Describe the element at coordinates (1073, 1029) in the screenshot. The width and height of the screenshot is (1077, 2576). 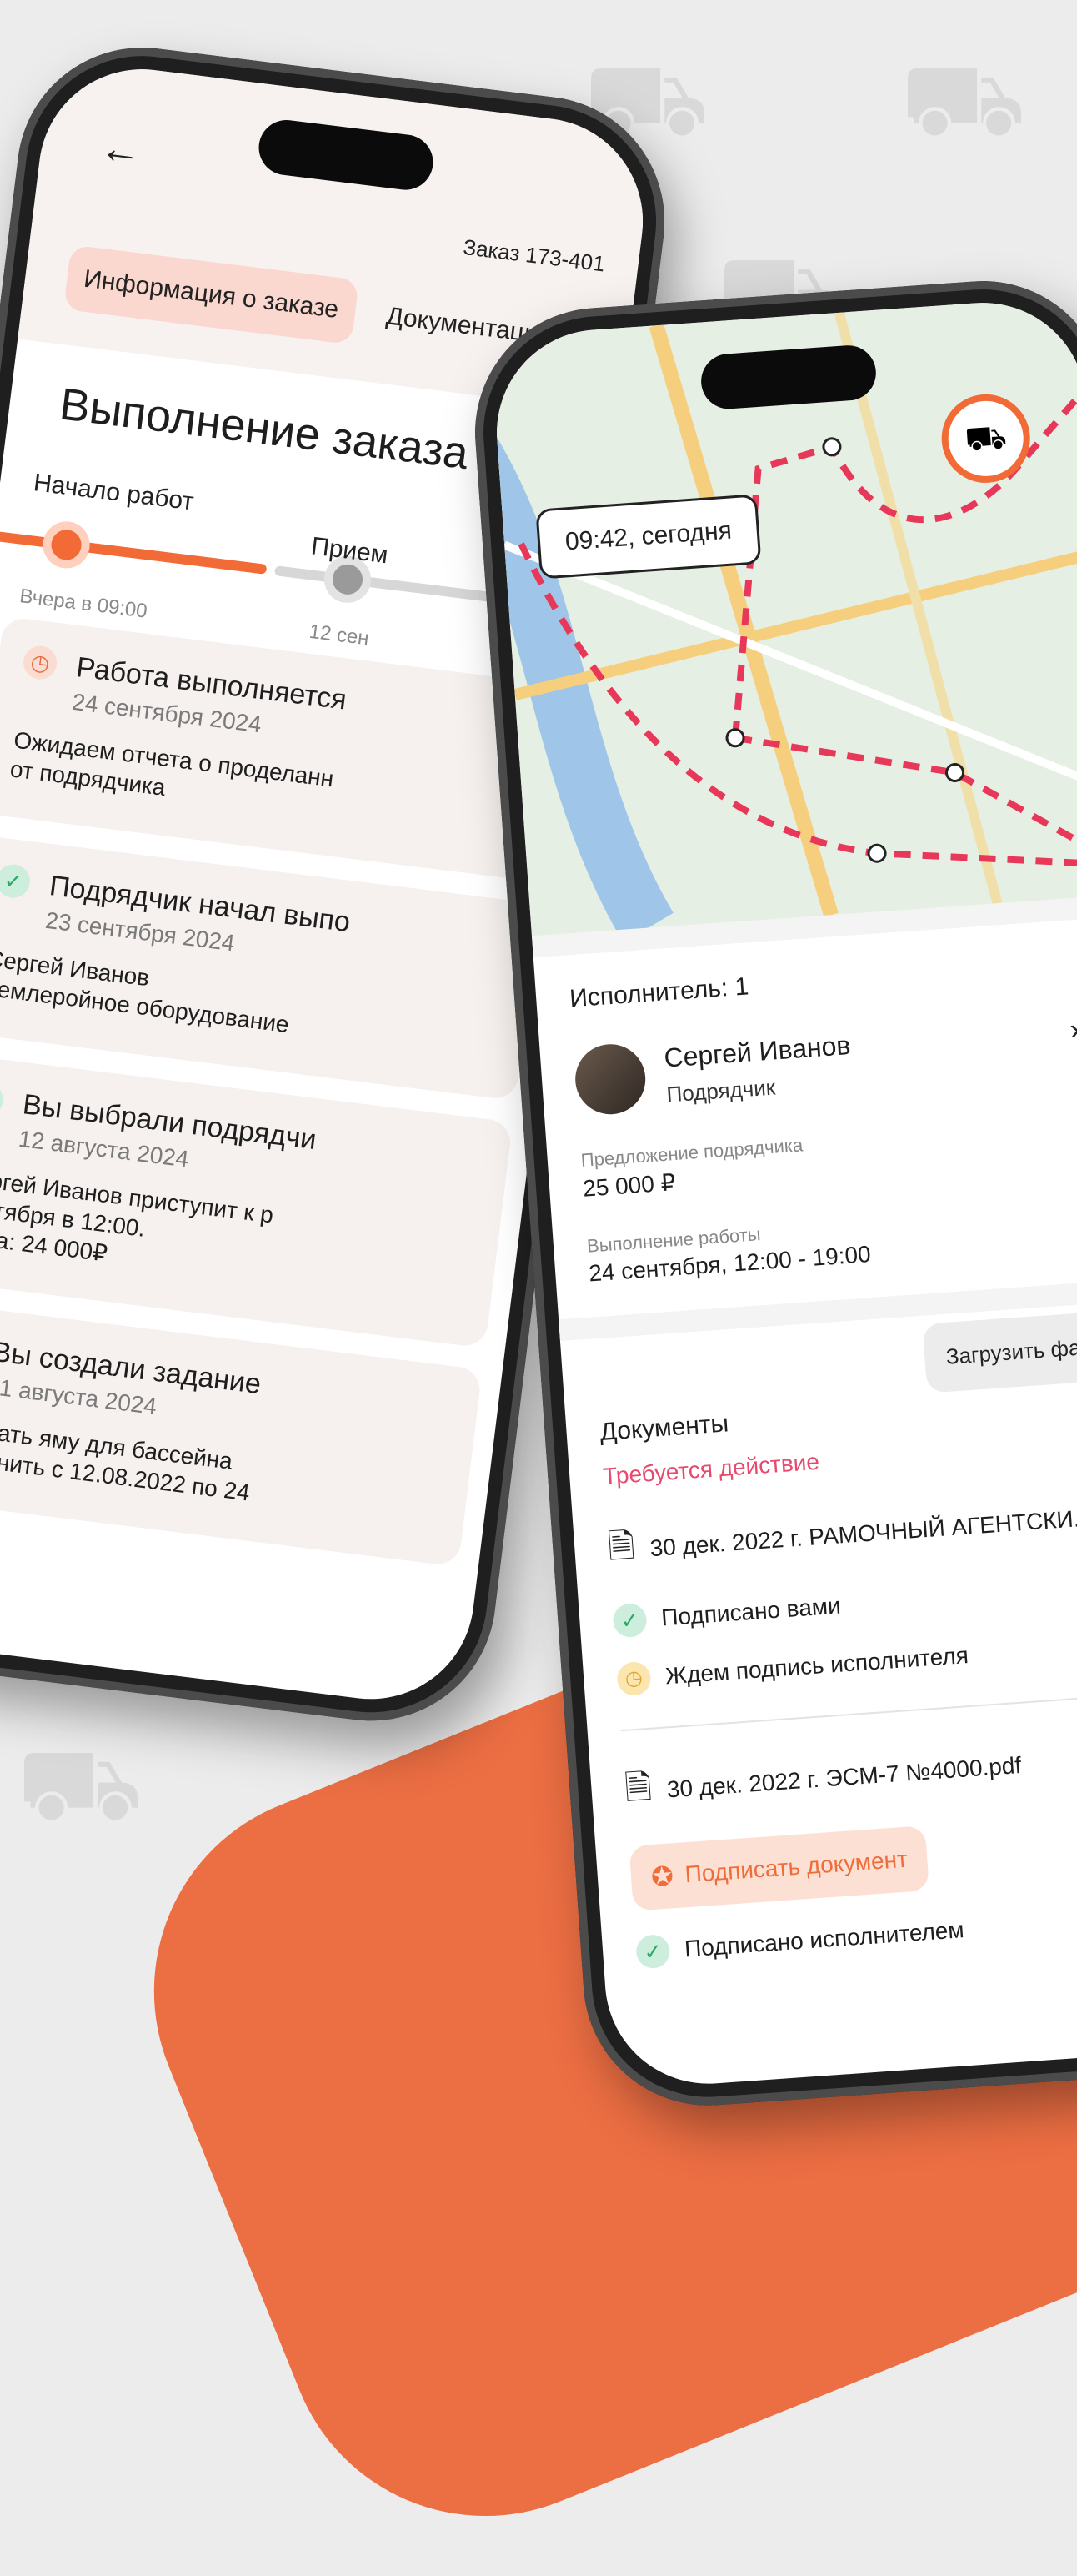
I see `chevron-right-icon: ›` at that location.